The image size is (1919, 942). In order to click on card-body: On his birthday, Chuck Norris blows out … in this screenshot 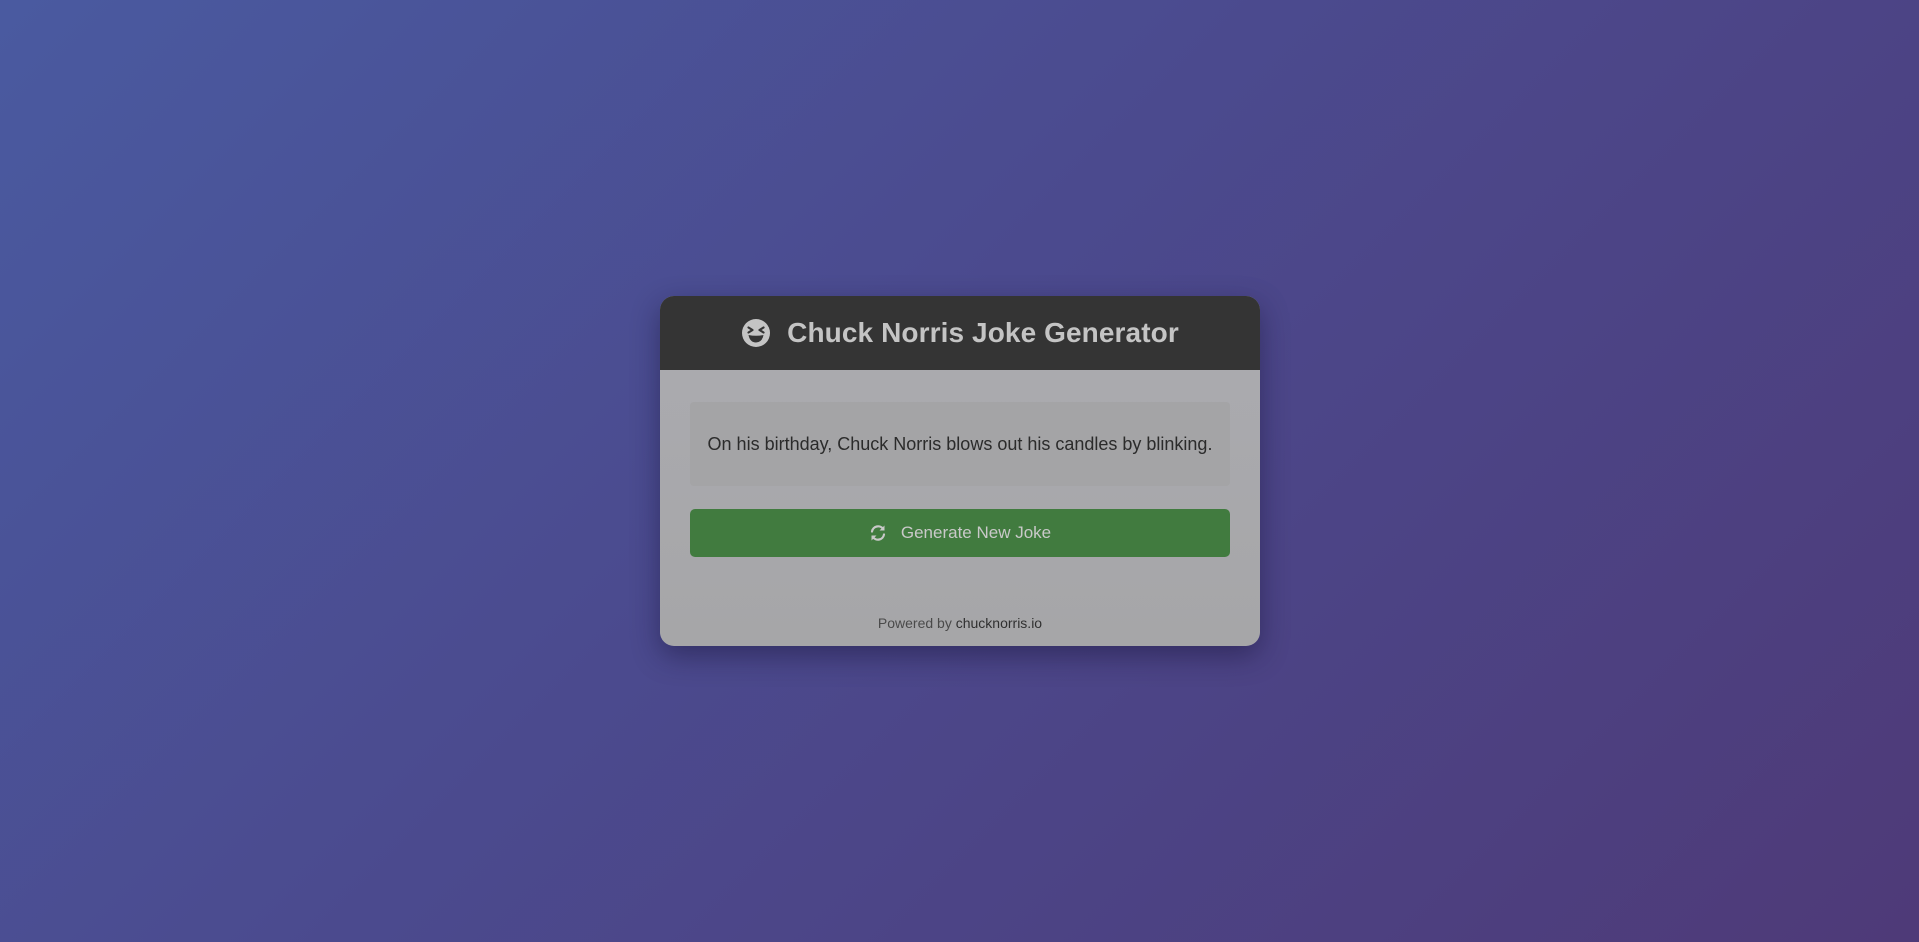, I will do `click(960, 463)`.